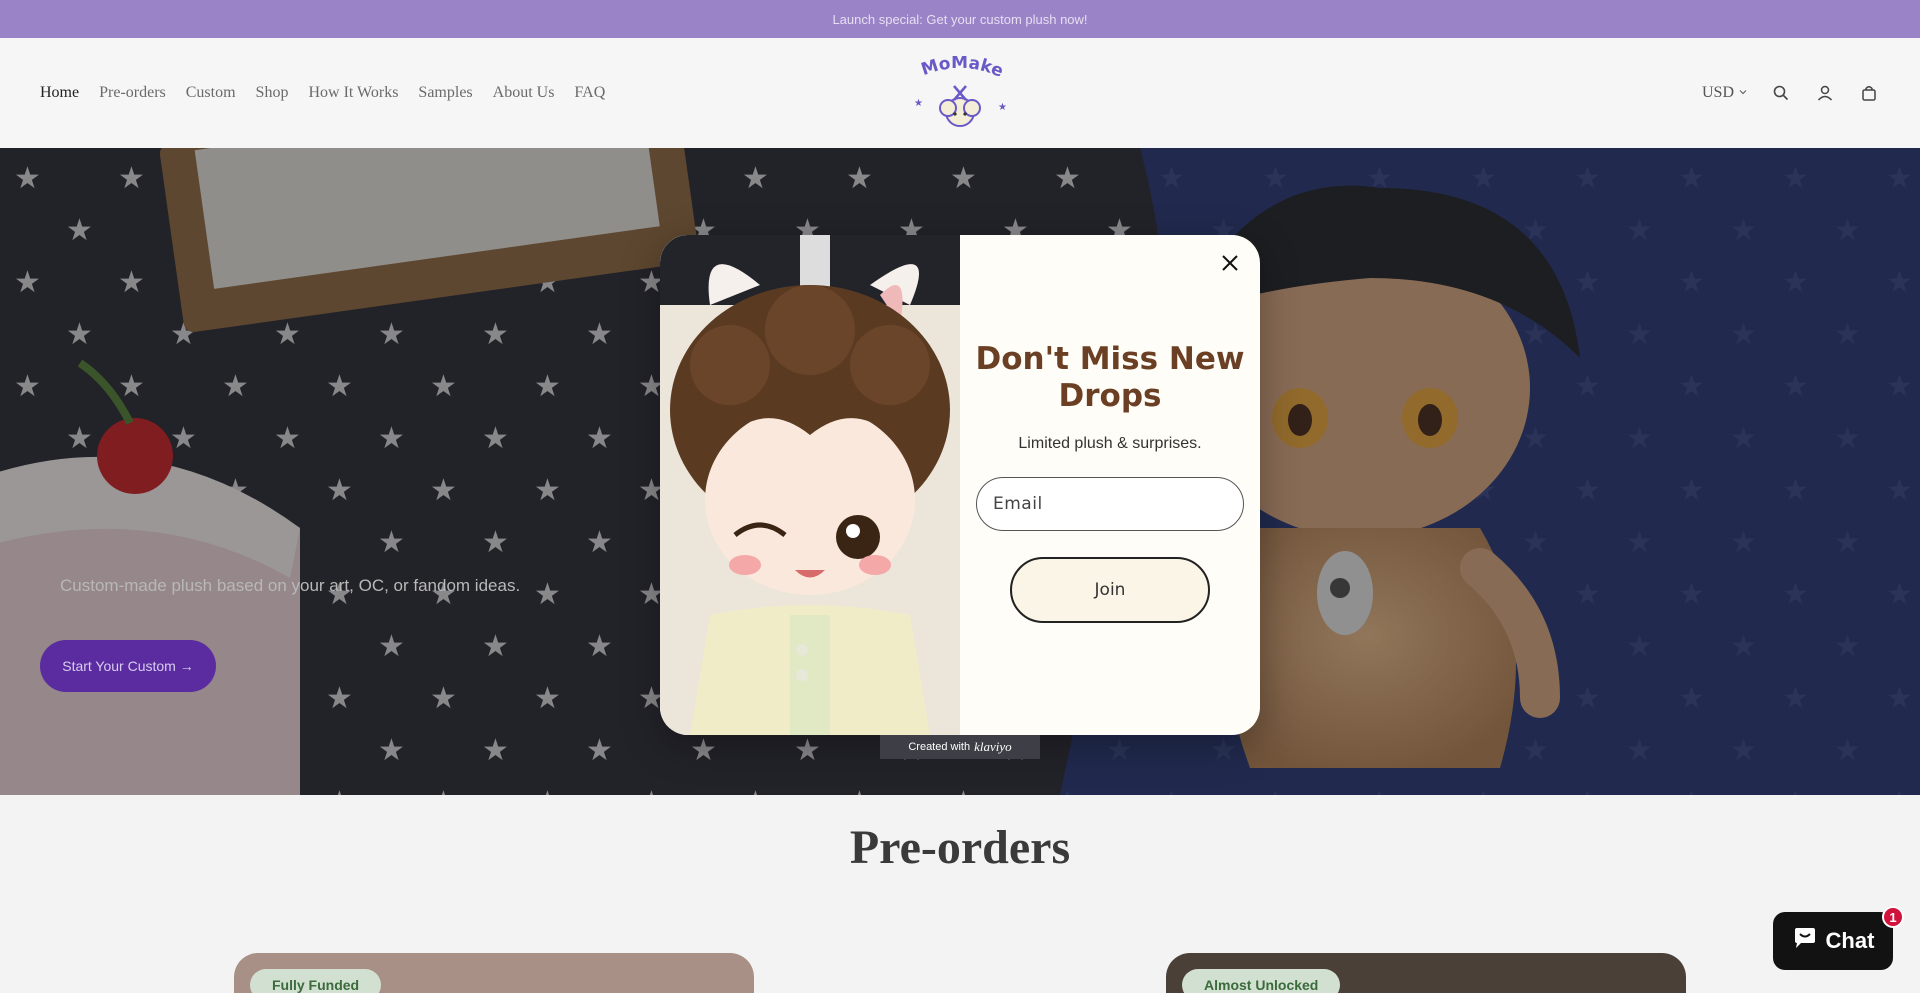  What do you see at coordinates (1805, 941) in the screenshot?
I see `chat-bubble-icon` at bounding box center [1805, 941].